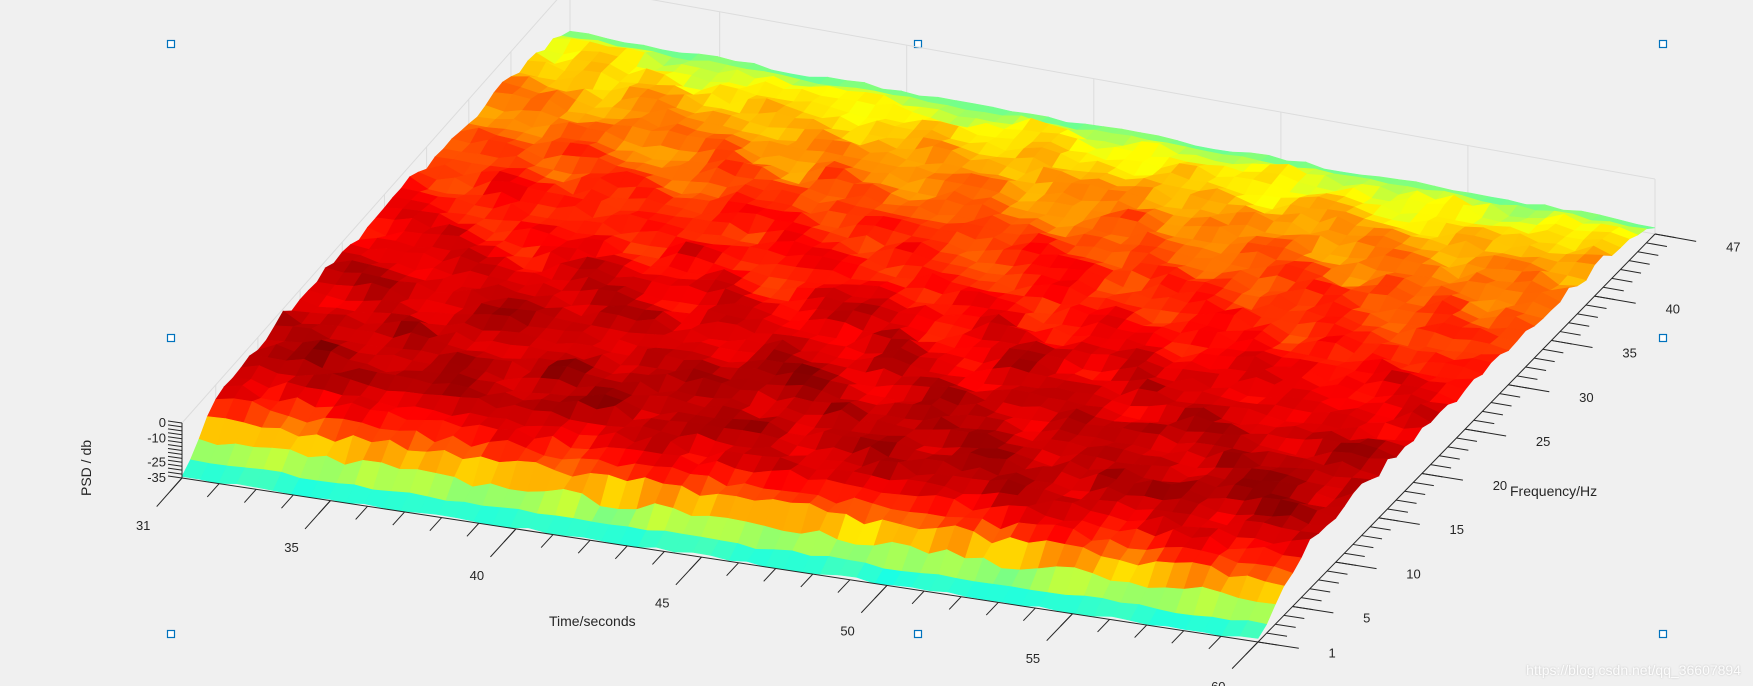 This screenshot has height=686, width=1753. I want to click on psd-axis: 0-10 -25-35, so click(165, 450).